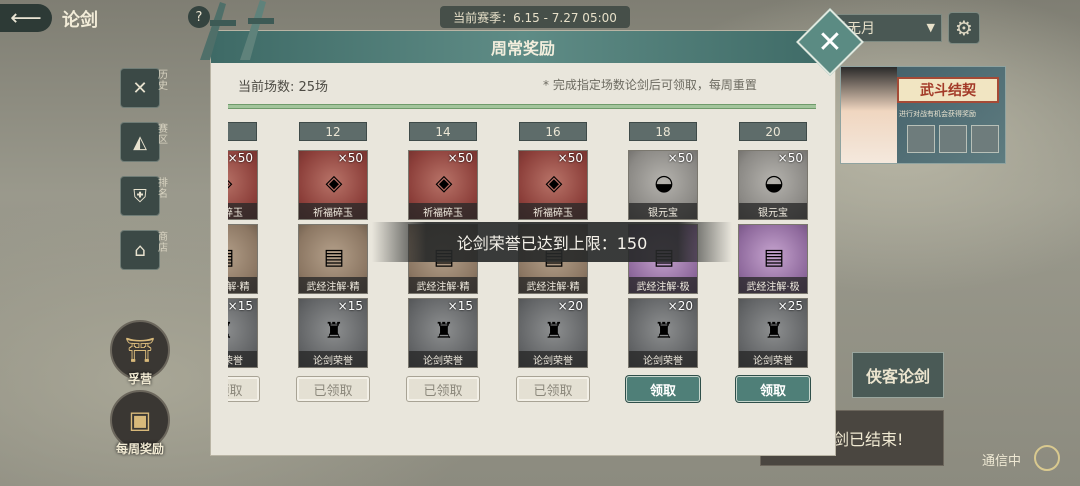 Image resolution: width=1080 pixels, height=486 pixels. Describe the element at coordinates (898, 375) in the screenshot. I see `xiake-lunjian-button: 侠客论剑` at that location.